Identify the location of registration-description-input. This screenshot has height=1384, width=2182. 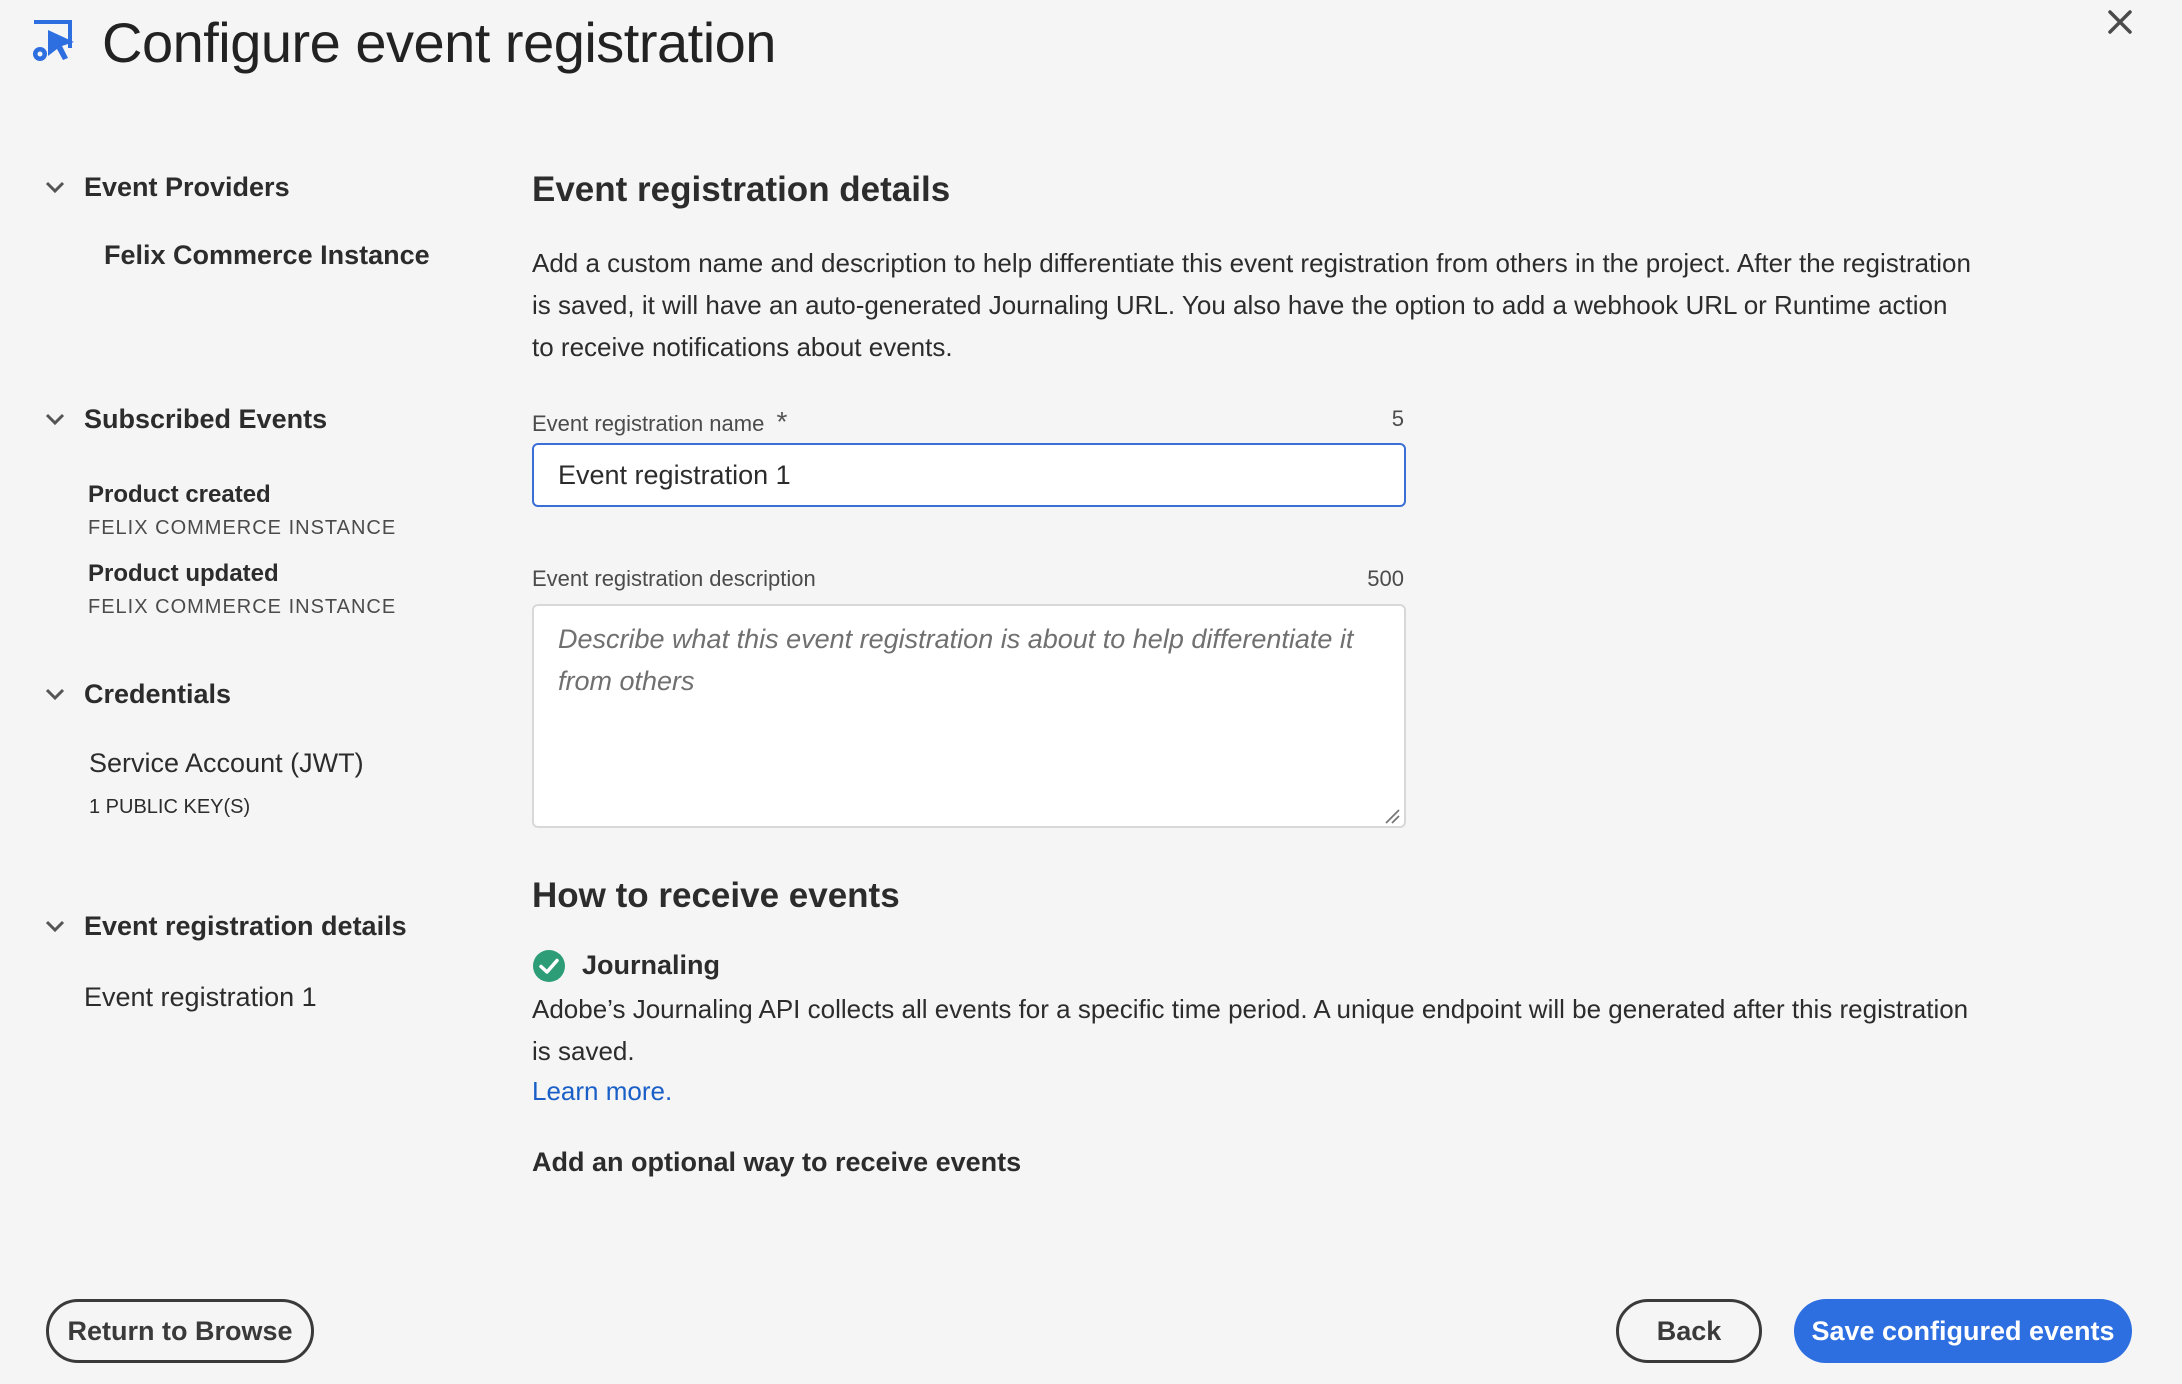
(969, 716).